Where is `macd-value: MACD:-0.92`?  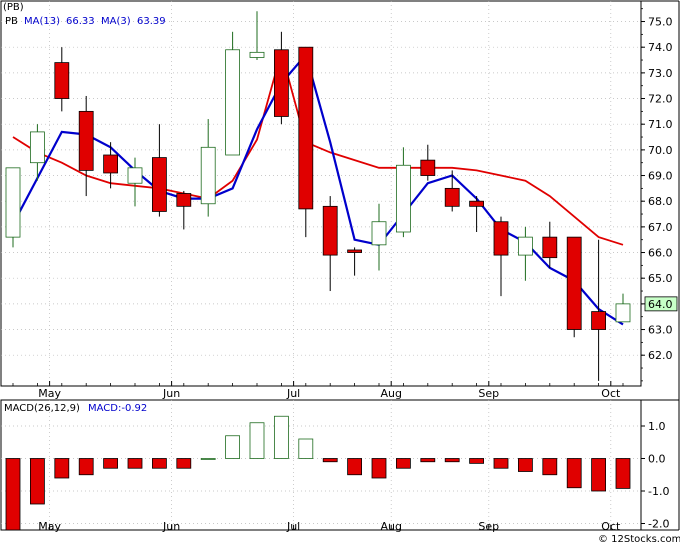 macd-value: MACD:-0.92 is located at coordinates (117, 408).